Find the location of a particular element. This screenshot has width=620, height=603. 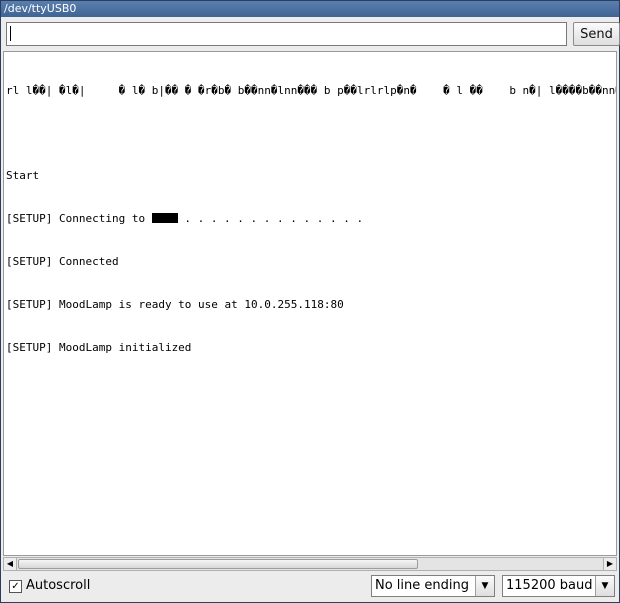

output-line-blank is located at coordinates (311, 133).